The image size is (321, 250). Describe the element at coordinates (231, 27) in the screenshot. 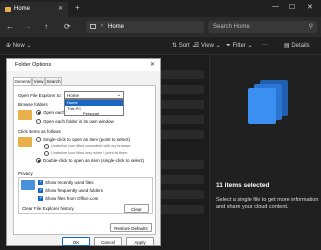

I see `search-placeholder: Search Home` at that location.